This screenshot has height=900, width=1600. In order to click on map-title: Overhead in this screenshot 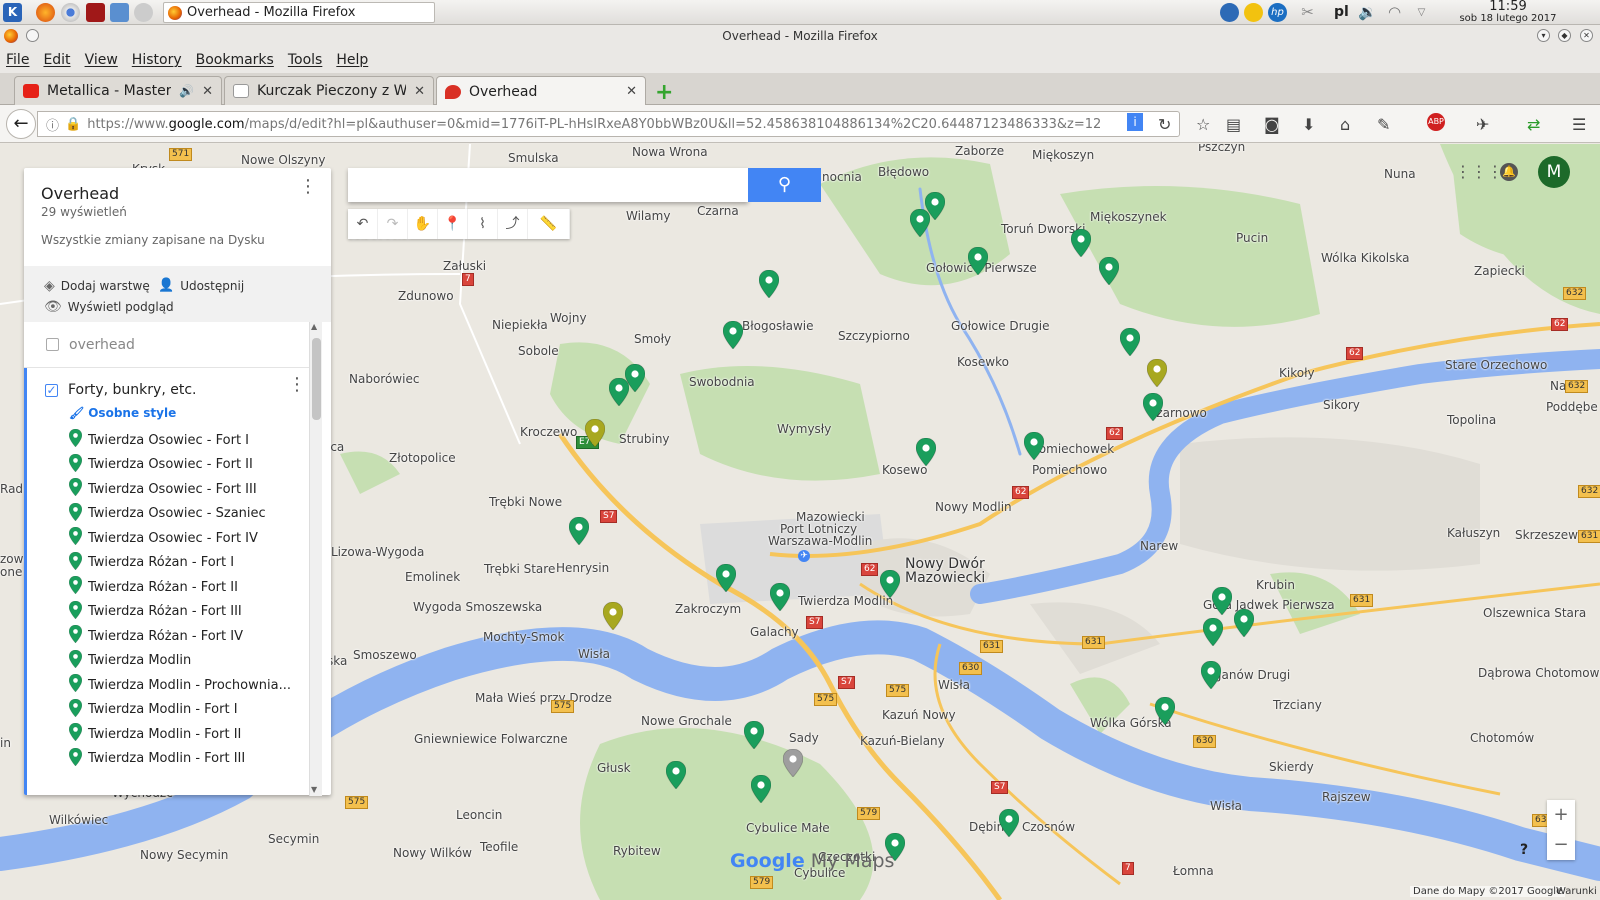, I will do `click(178, 193)`.